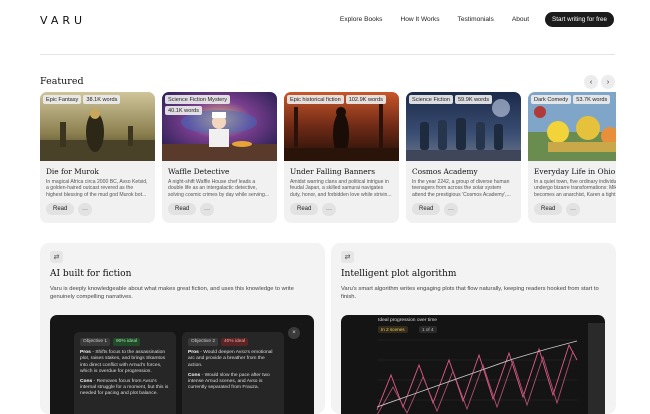 The width and height of the screenshot is (650, 414). Describe the element at coordinates (551, 99) in the screenshot. I see `genre-tag: Dark Comedy` at that location.